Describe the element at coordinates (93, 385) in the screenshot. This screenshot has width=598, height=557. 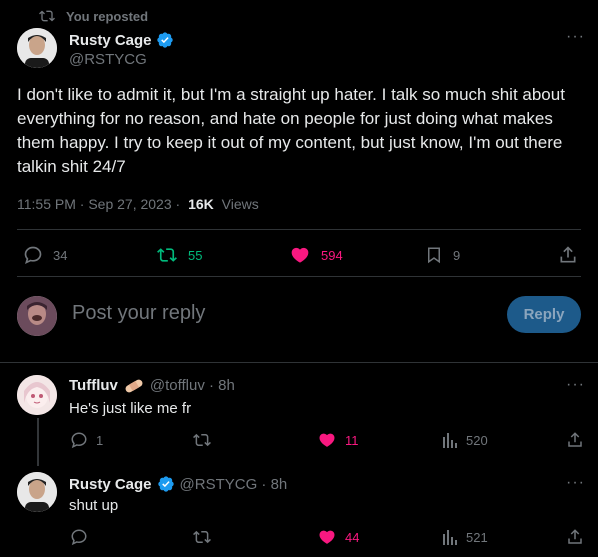
I see `reply-author-name: Tuffluv` at that location.